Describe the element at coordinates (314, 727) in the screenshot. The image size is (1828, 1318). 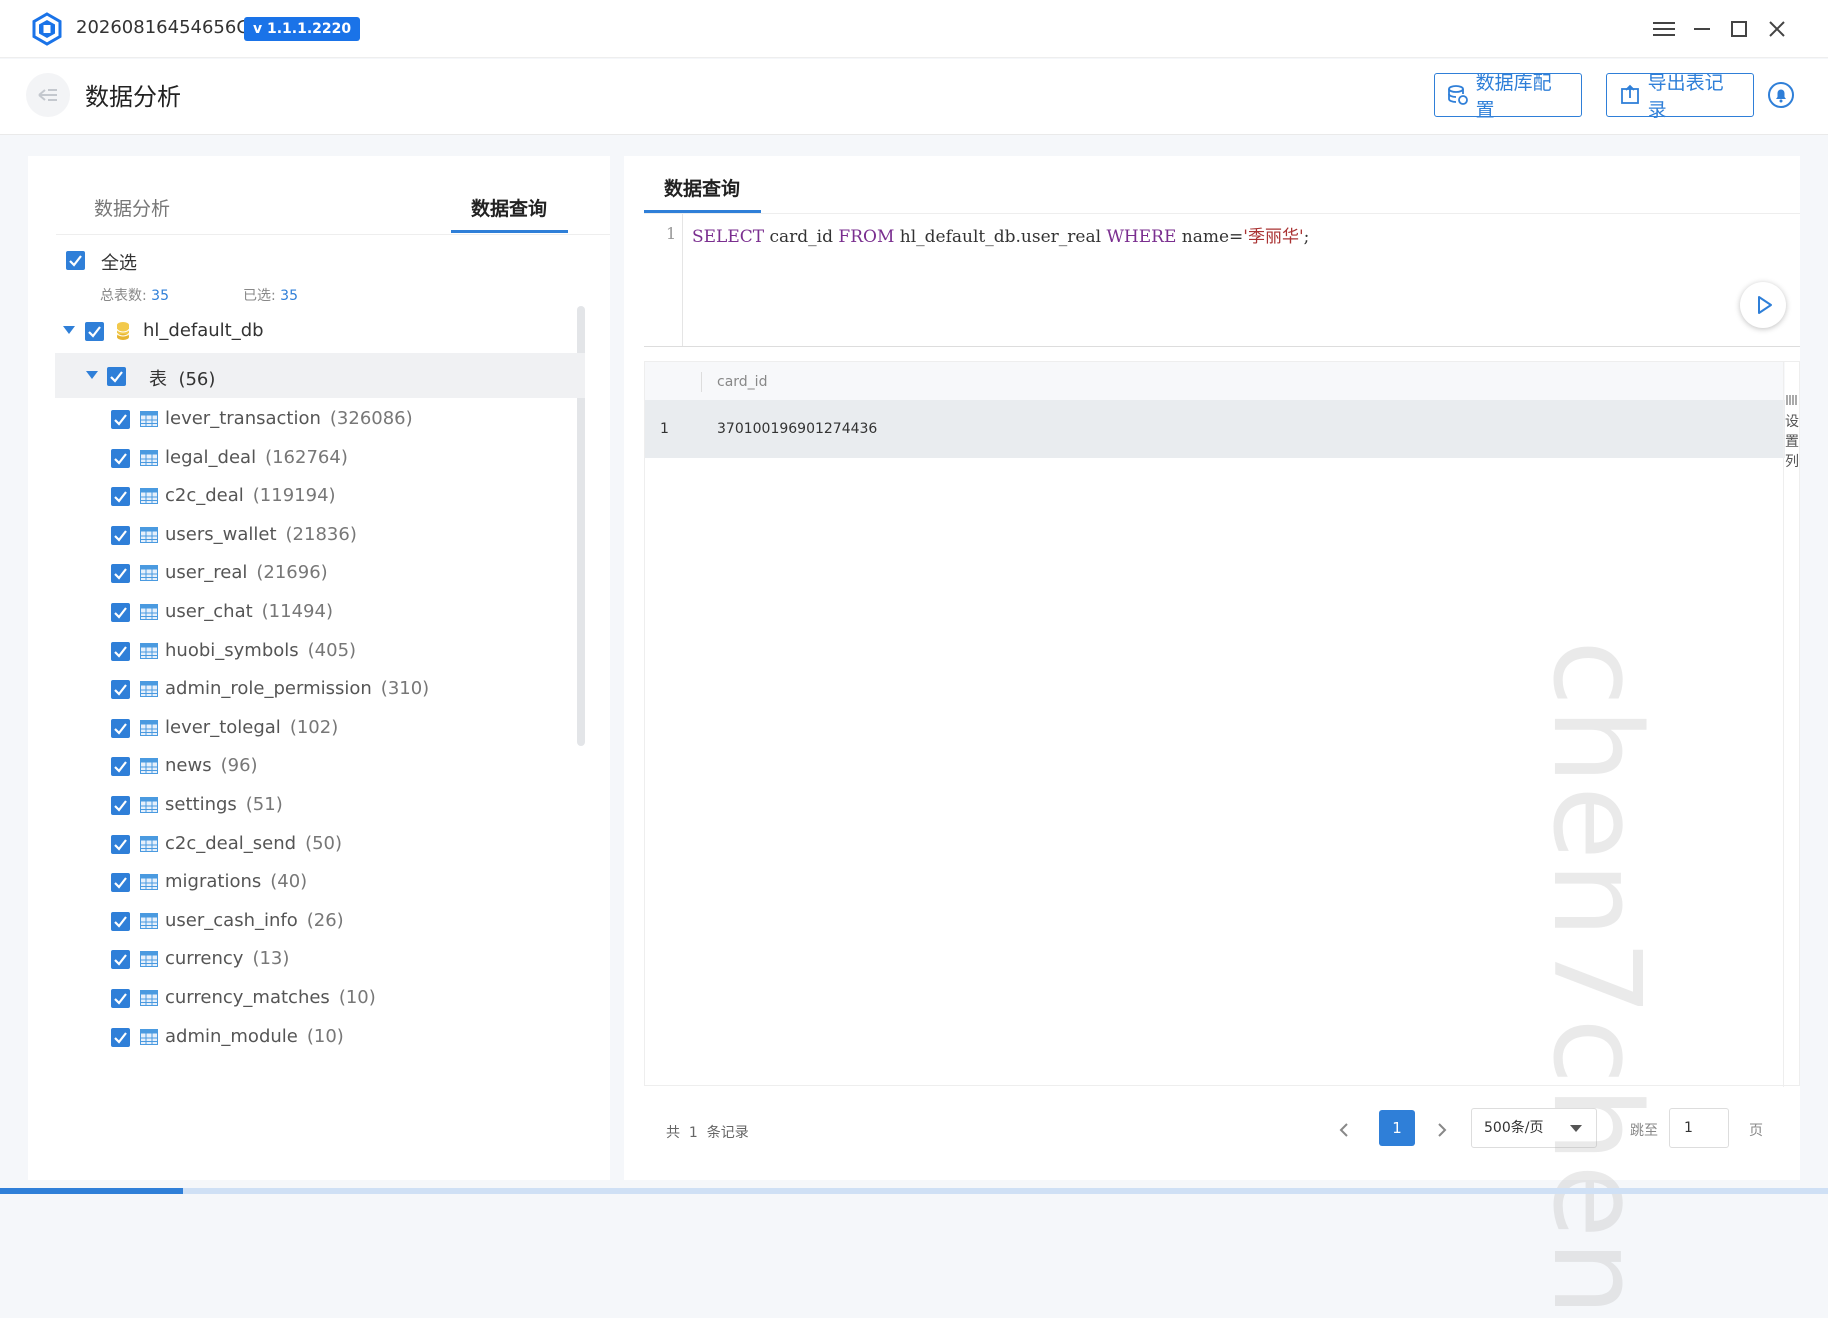
I see `table-row-count: (102)` at that location.